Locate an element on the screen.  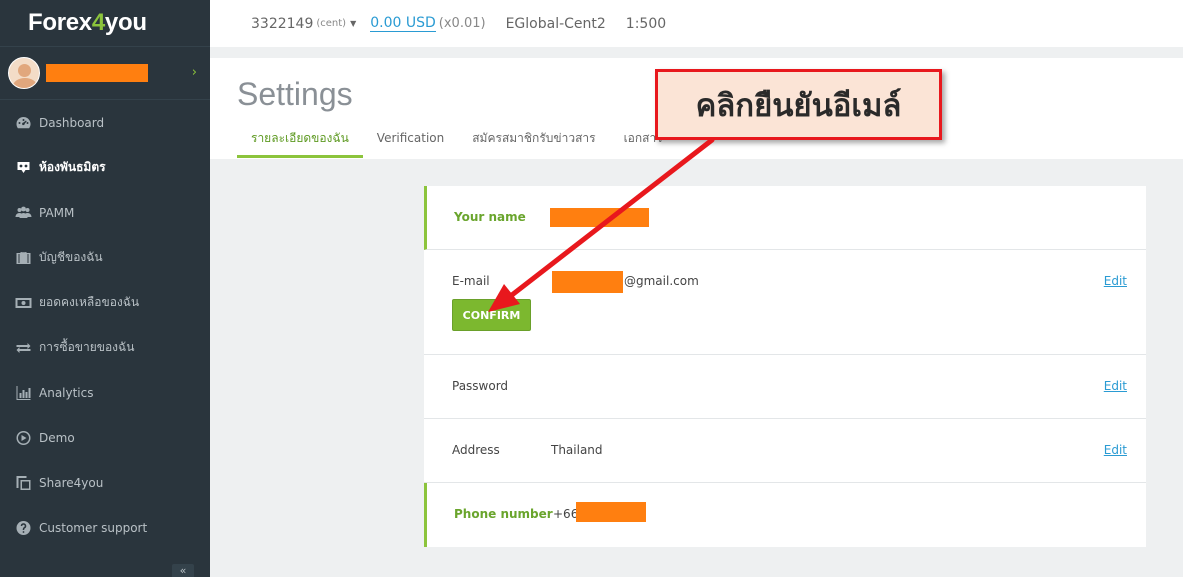
collapse-sidebar-button: « is located at coordinates (183, 570).